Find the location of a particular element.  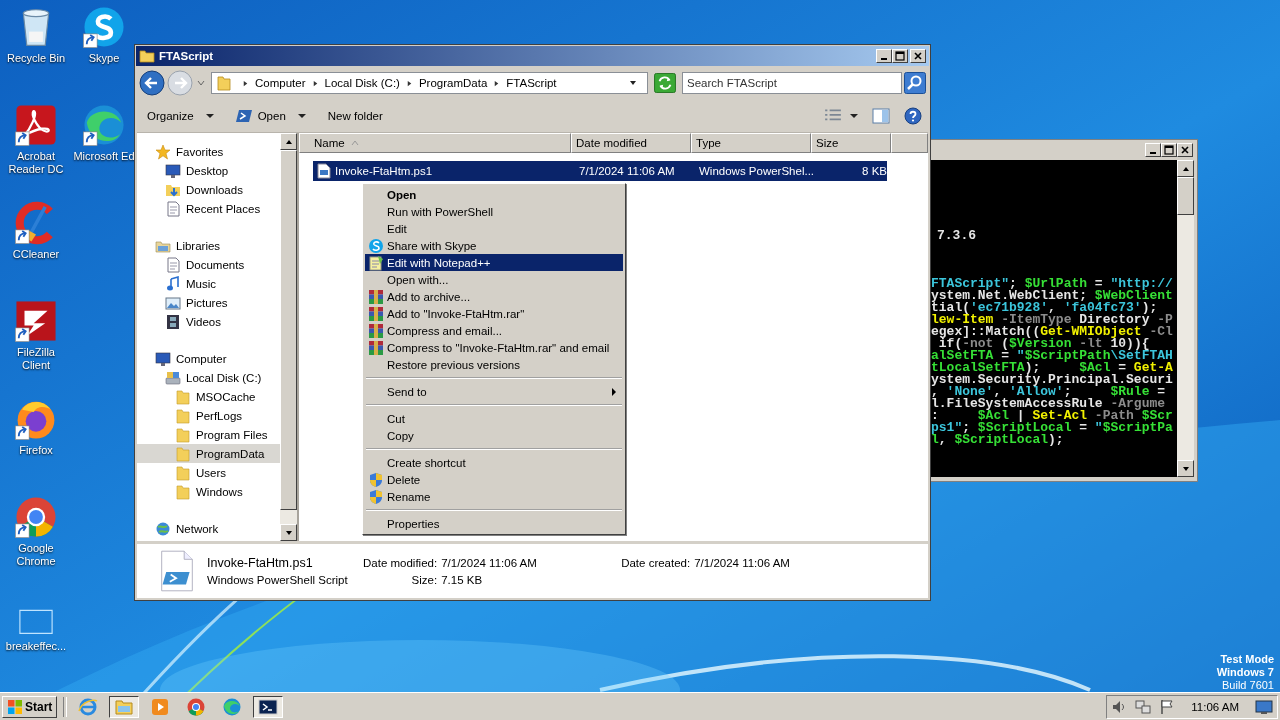

scrollbar is located at coordinates (1185, 318).